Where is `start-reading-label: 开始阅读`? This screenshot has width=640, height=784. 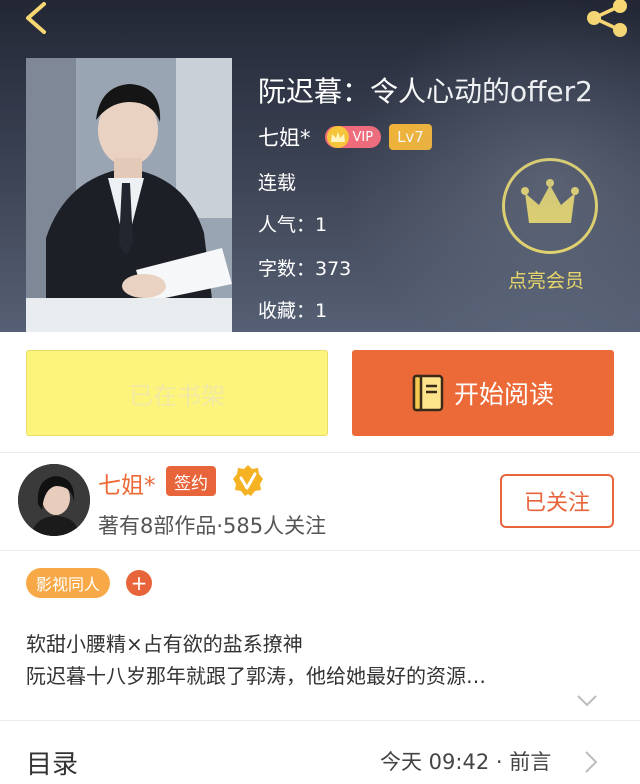 start-reading-label: 开始阅读 is located at coordinates (503, 394).